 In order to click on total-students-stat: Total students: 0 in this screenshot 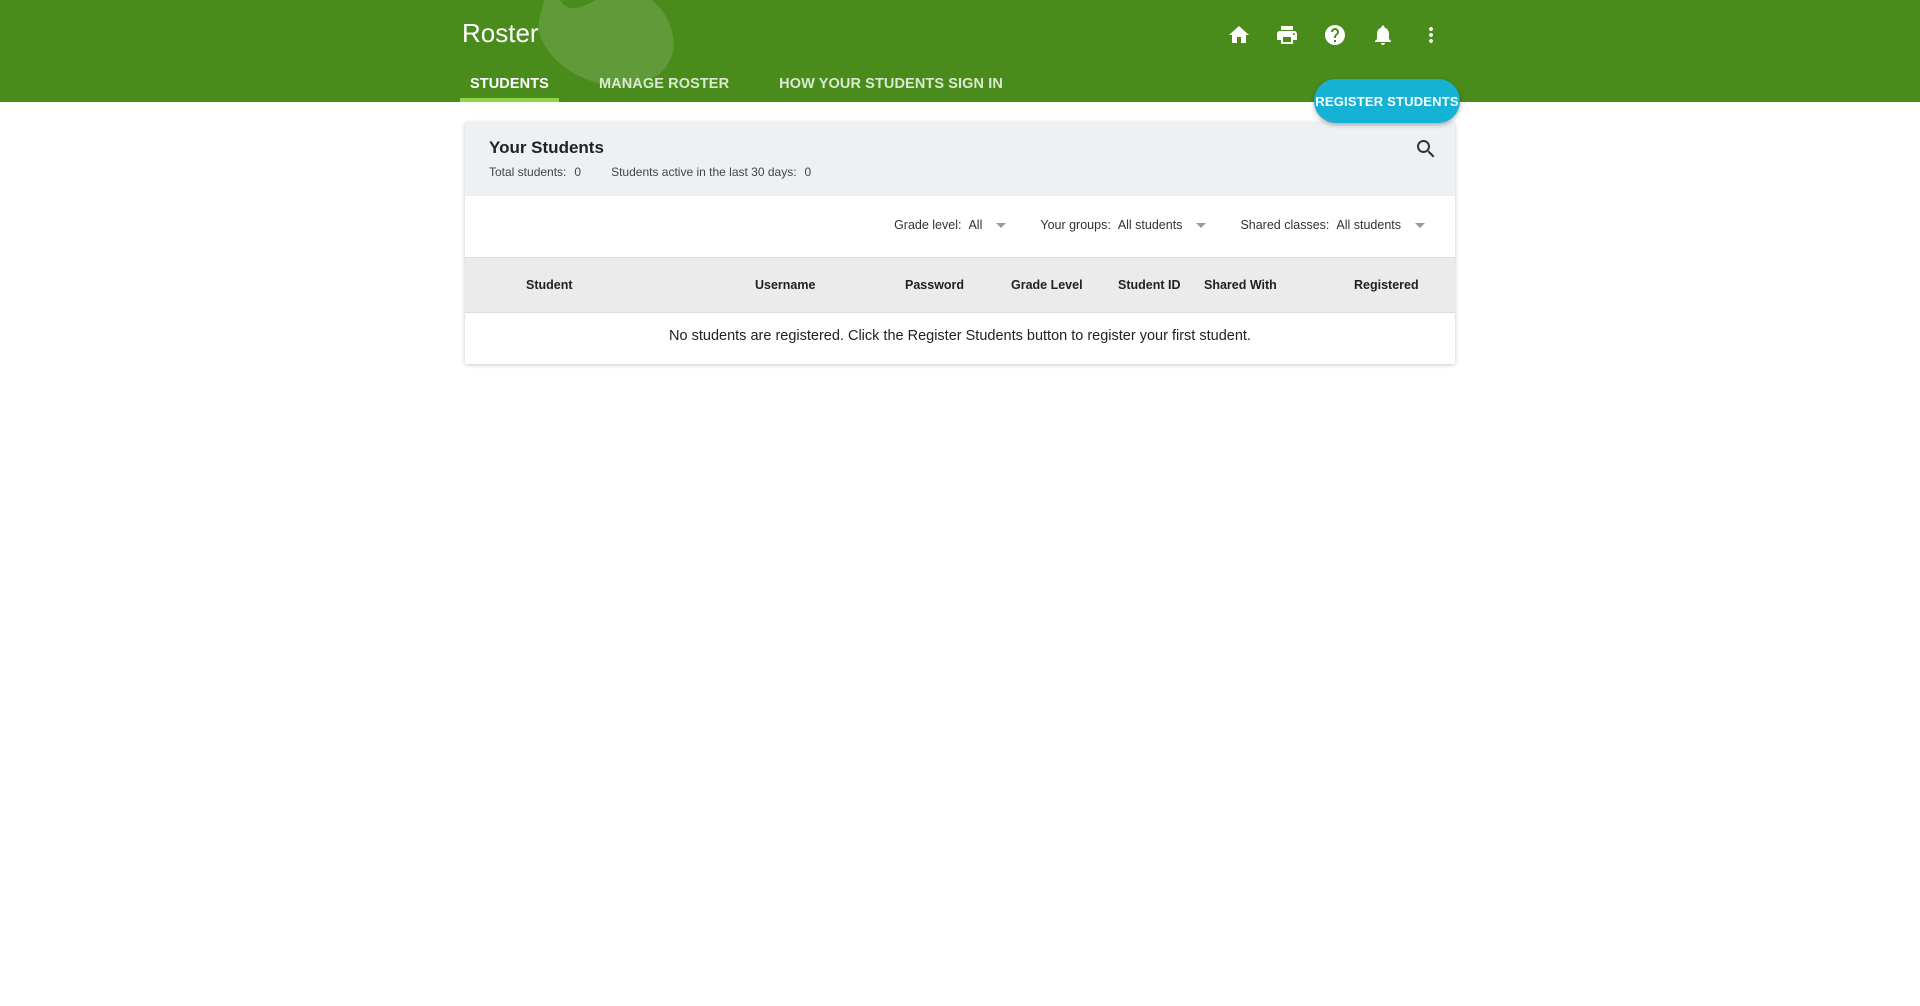, I will do `click(535, 172)`.